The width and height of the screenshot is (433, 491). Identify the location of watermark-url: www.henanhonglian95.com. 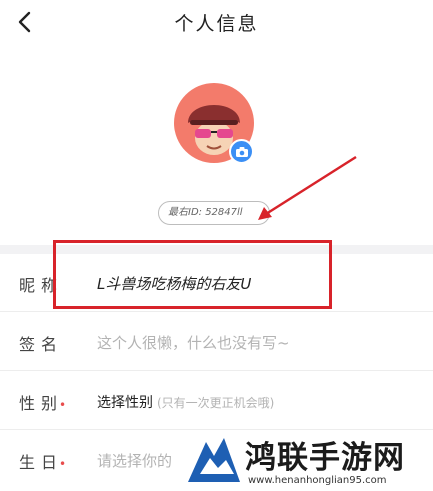
(317, 480).